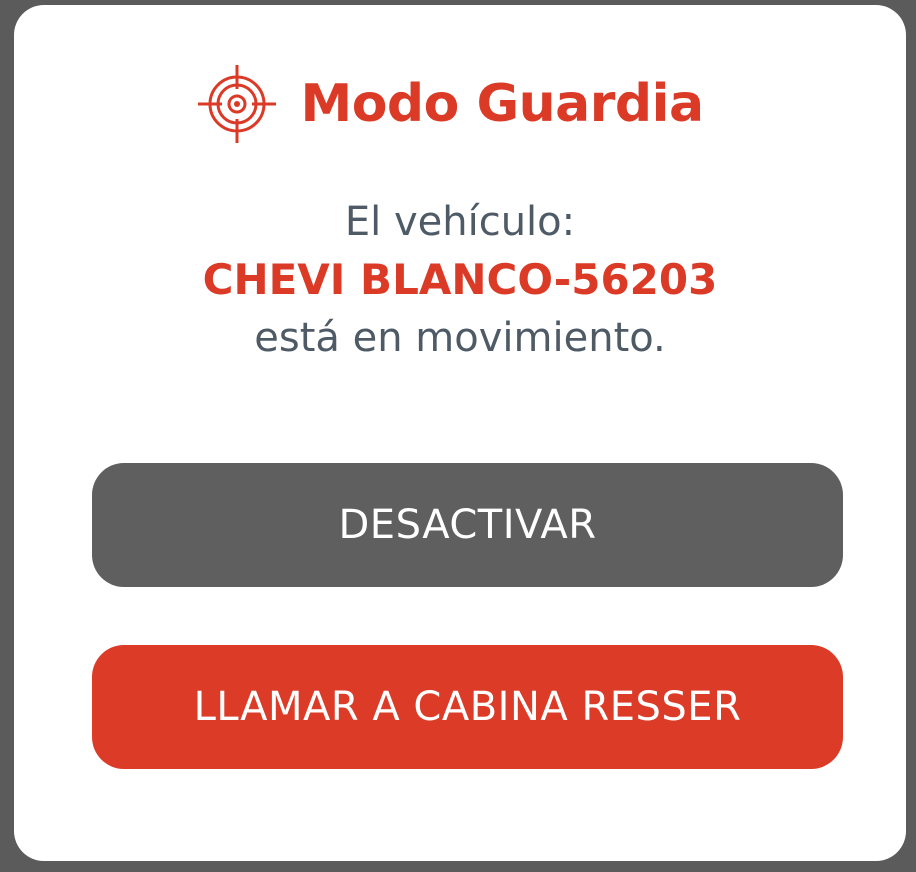  I want to click on deactivate-button: DESACTIVAR, so click(467, 525).